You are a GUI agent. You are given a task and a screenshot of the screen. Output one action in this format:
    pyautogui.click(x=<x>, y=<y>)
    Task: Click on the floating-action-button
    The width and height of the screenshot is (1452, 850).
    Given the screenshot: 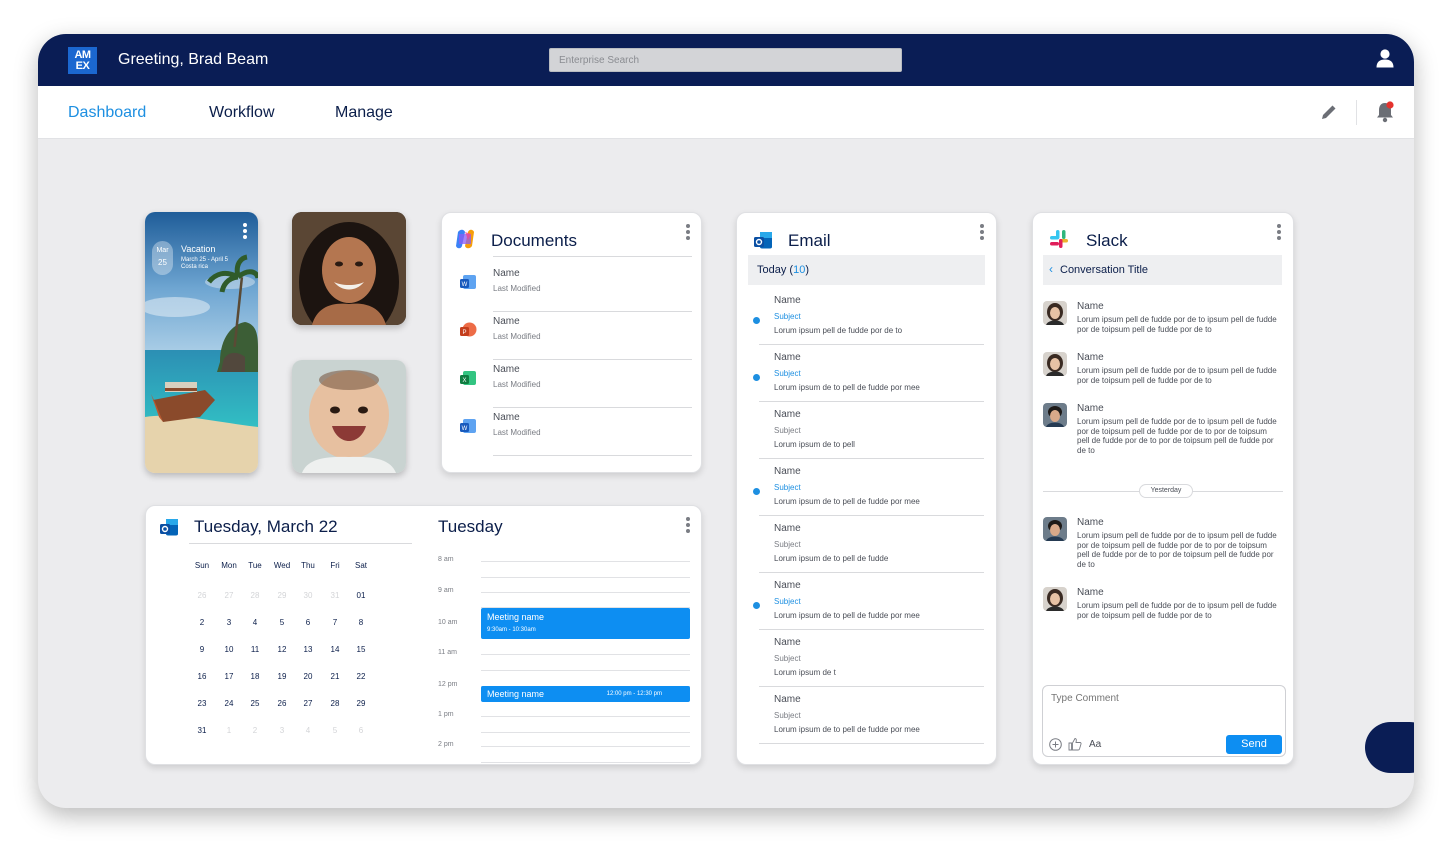 What is the action you would take?
    pyautogui.click(x=1389, y=747)
    